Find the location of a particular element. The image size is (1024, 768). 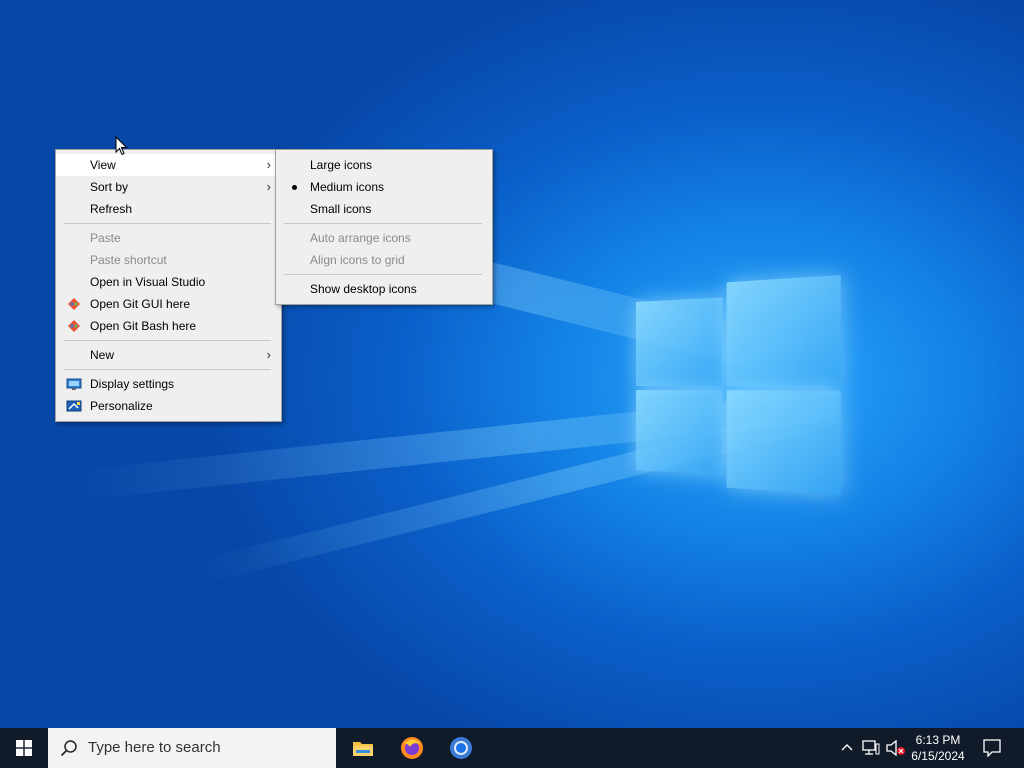

menu-item-view: View › is located at coordinates (168, 165).